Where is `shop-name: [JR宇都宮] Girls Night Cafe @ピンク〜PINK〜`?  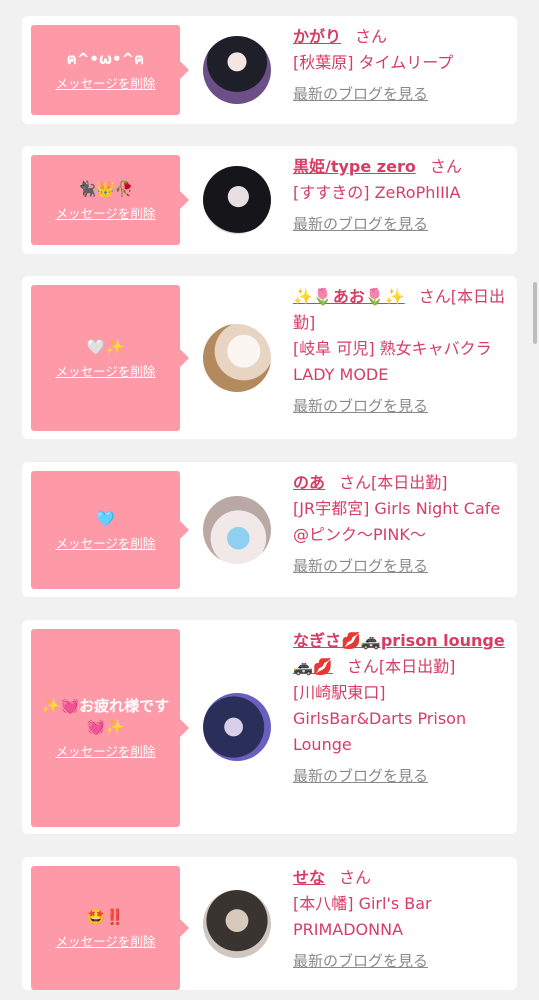
shop-name: [JR宇都宮] Girls Night Cafe @ピンク〜PINK〜 is located at coordinates (397, 521).